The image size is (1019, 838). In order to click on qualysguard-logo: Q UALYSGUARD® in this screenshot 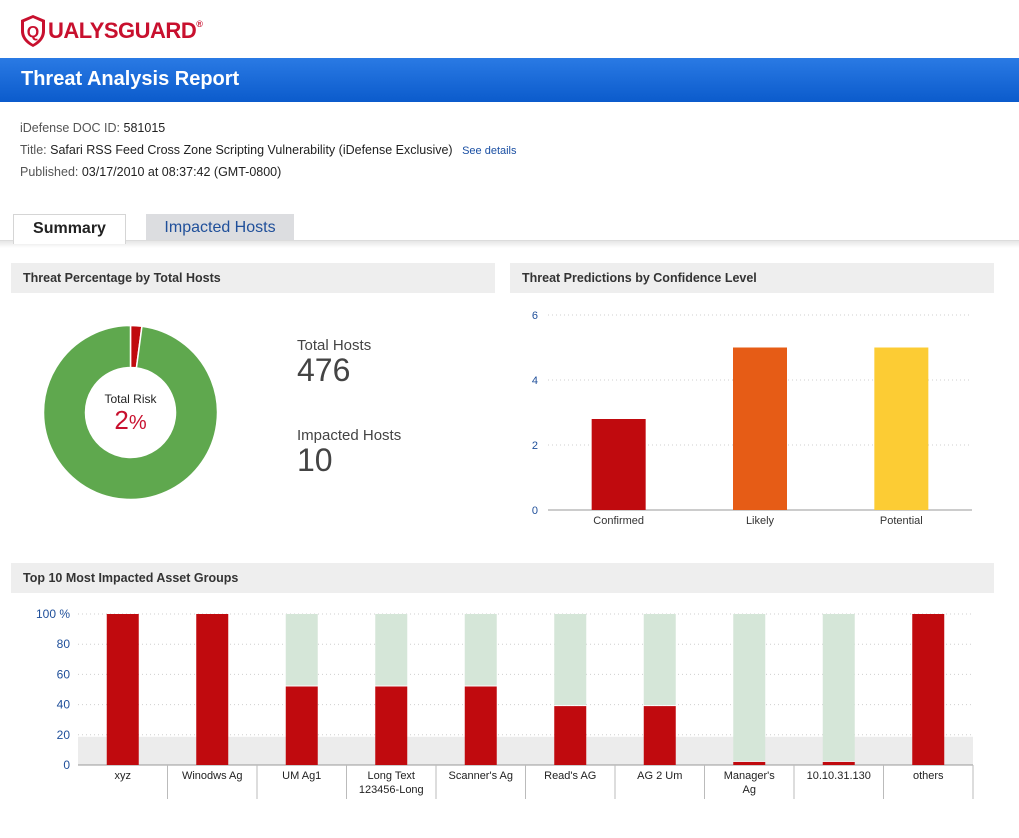, I will do `click(111, 31)`.